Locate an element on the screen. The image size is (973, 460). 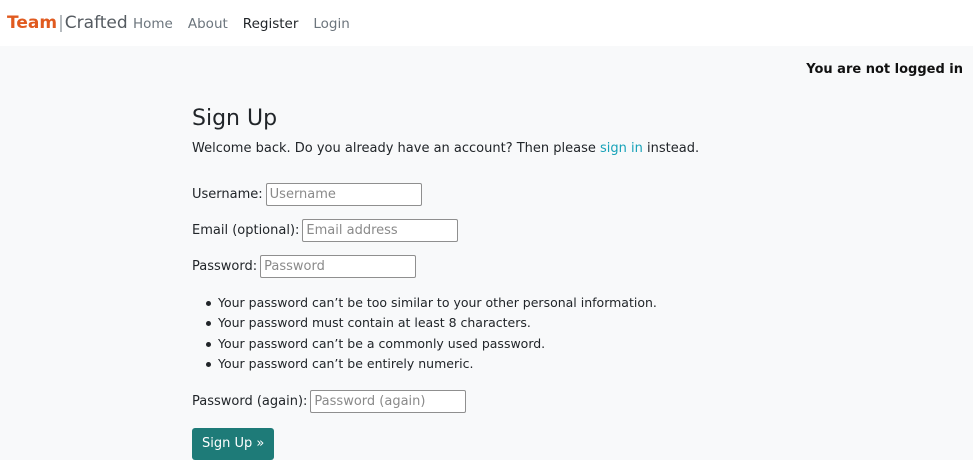
email-label: Email (optional): is located at coordinates (246, 230).